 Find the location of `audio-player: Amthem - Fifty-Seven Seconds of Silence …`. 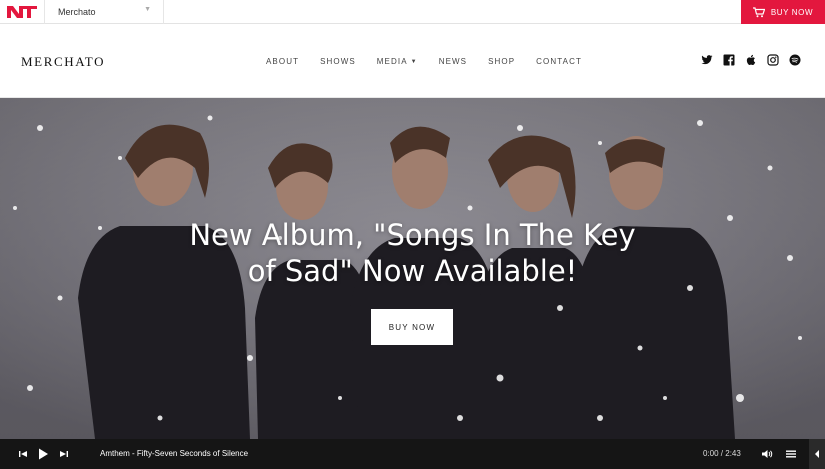

audio-player: Amthem - Fifty-Seven Seconds of Silence … is located at coordinates (412, 454).